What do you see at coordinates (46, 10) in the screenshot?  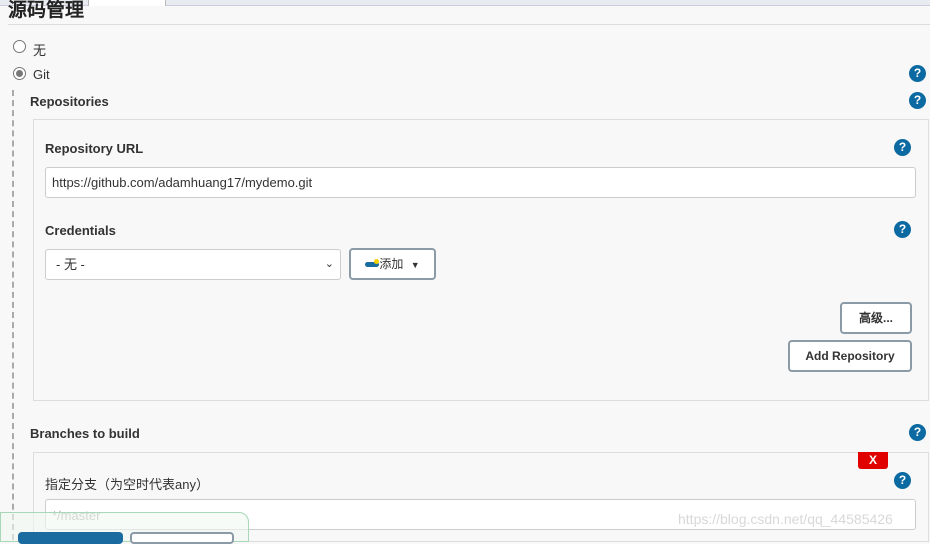 I see `section-title: 源码管理` at bounding box center [46, 10].